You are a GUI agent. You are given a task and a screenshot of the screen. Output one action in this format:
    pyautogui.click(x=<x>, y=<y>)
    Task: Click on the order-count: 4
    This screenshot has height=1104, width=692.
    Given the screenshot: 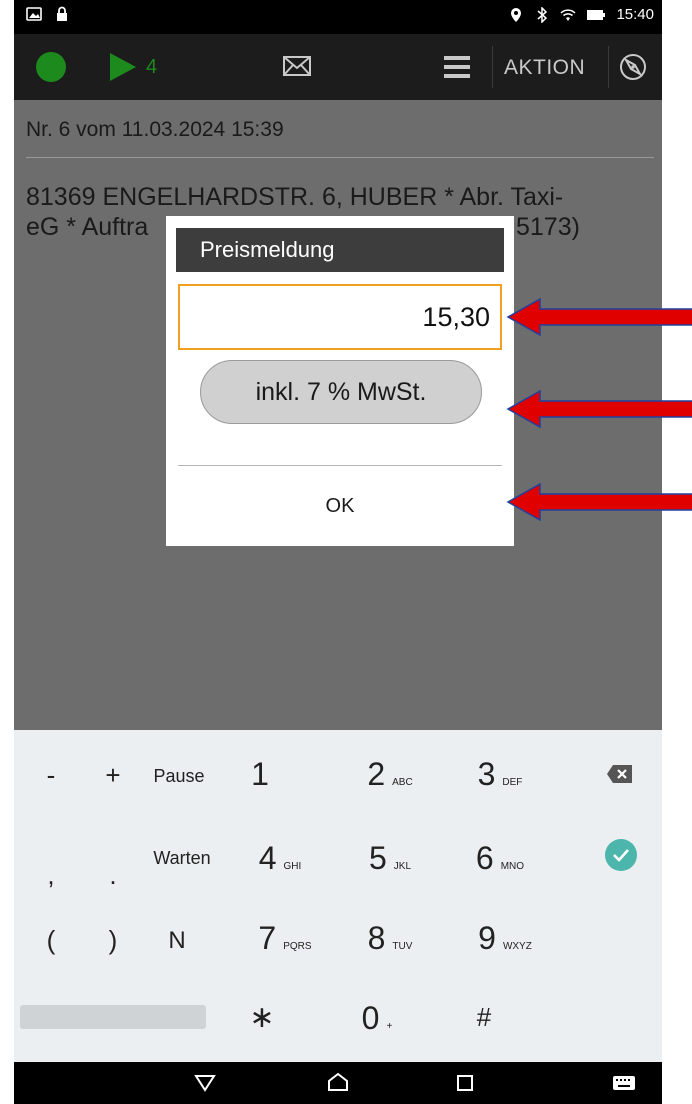 What is the action you would take?
    pyautogui.click(x=152, y=67)
    